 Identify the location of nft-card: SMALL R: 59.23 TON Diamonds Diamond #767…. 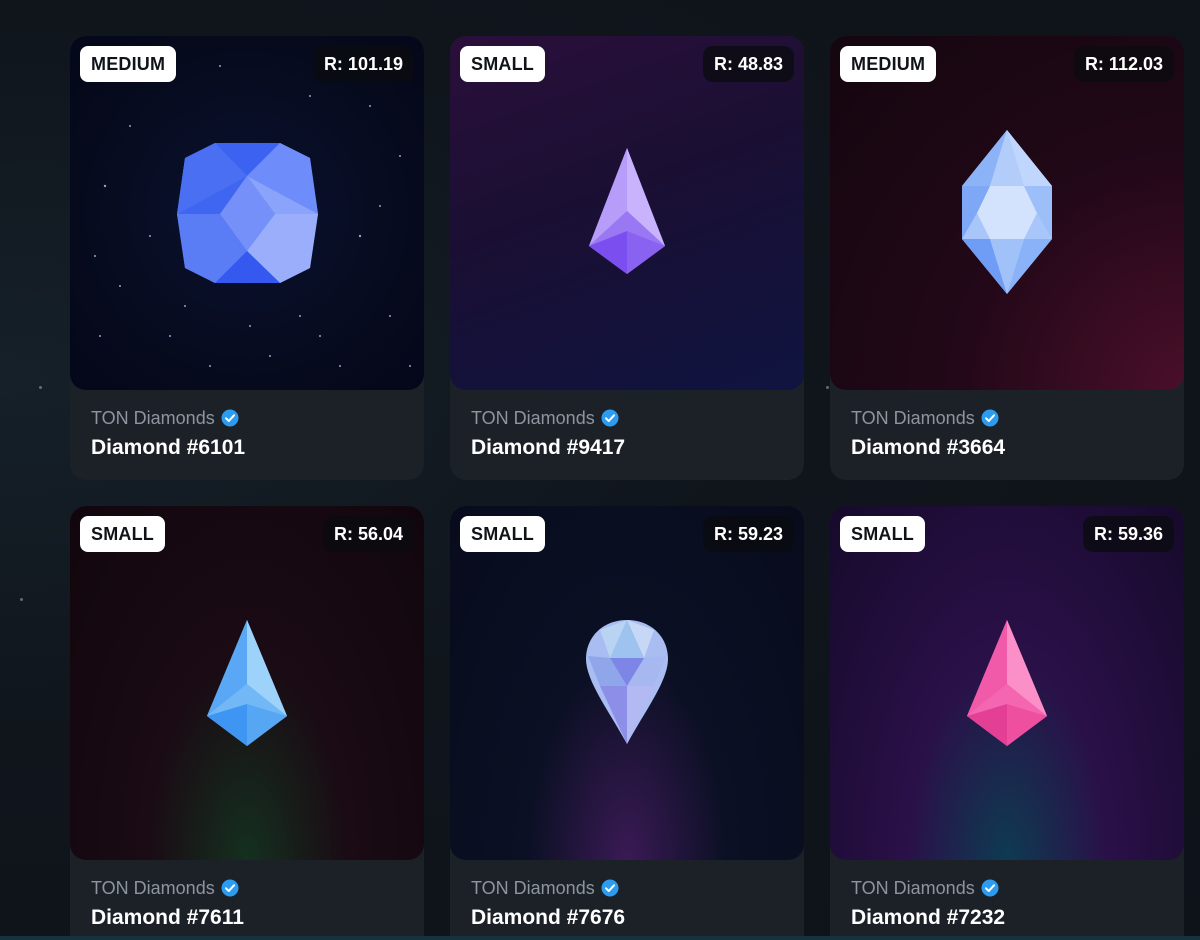
(627, 723).